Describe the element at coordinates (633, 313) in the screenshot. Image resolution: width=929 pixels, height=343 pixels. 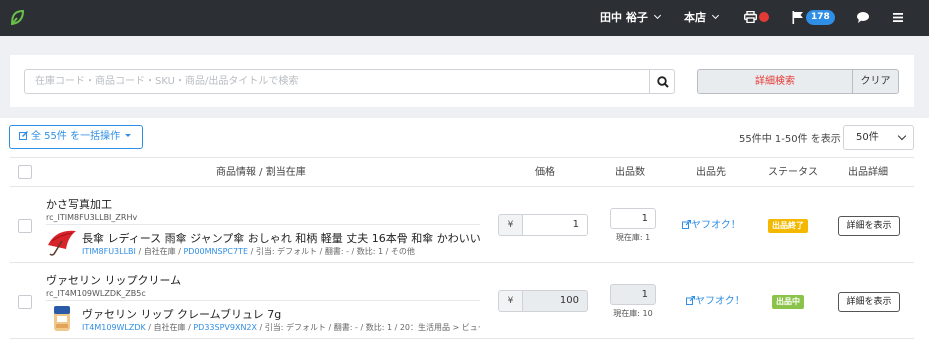
I see `current-stock: 現在庫: 10` at that location.